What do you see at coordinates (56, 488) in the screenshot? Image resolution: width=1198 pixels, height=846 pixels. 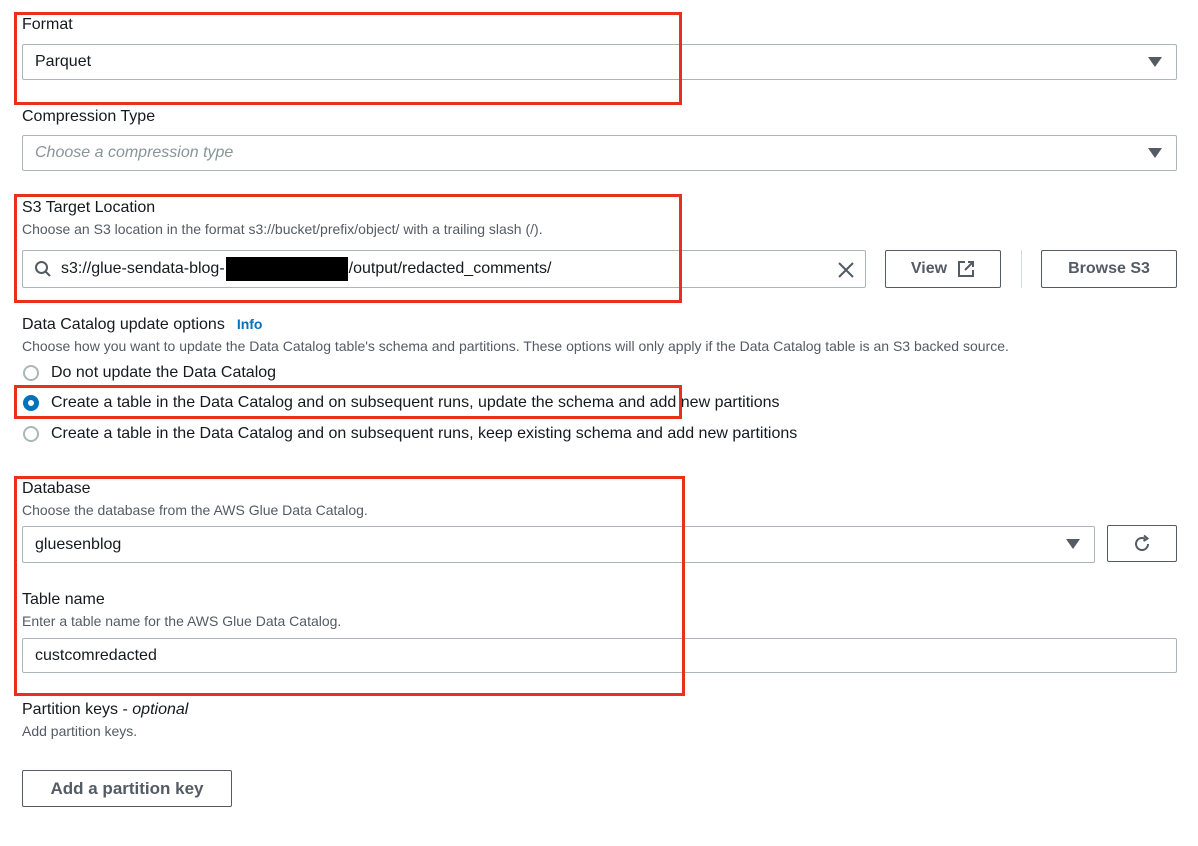 I see `database-label: Database` at bounding box center [56, 488].